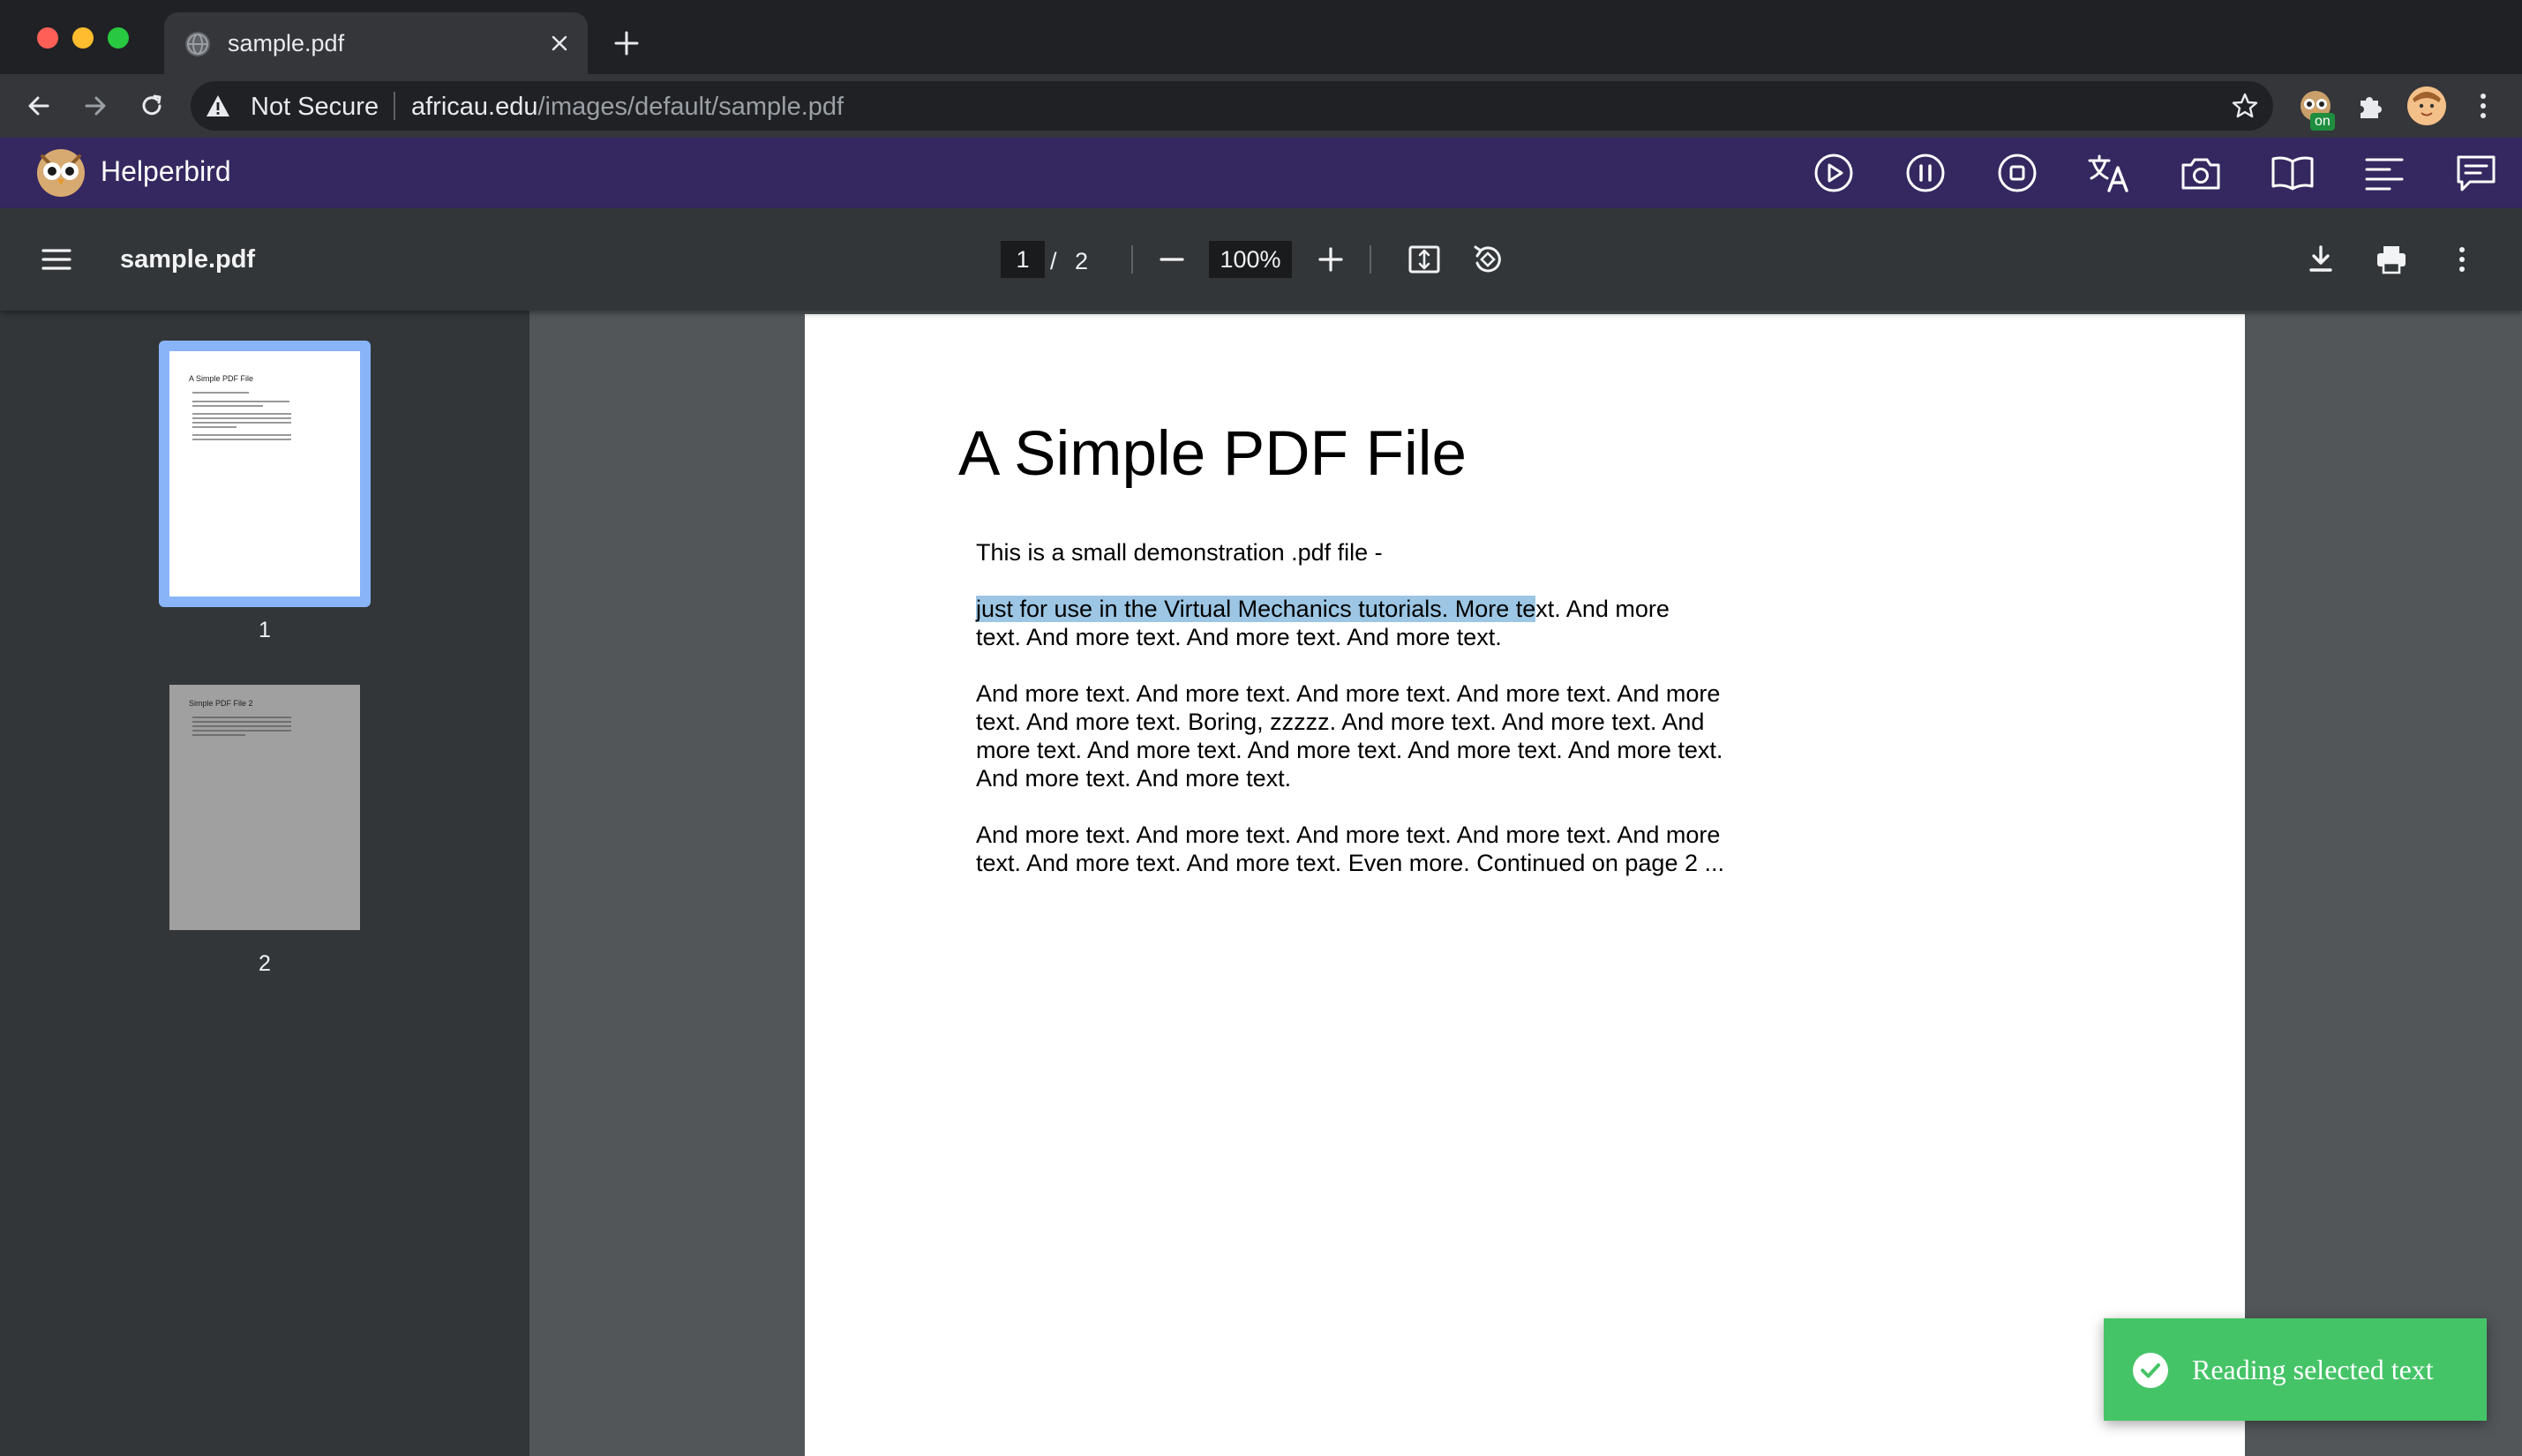  What do you see at coordinates (1424, 259) in the screenshot?
I see `fit-to-page-icon` at bounding box center [1424, 259].